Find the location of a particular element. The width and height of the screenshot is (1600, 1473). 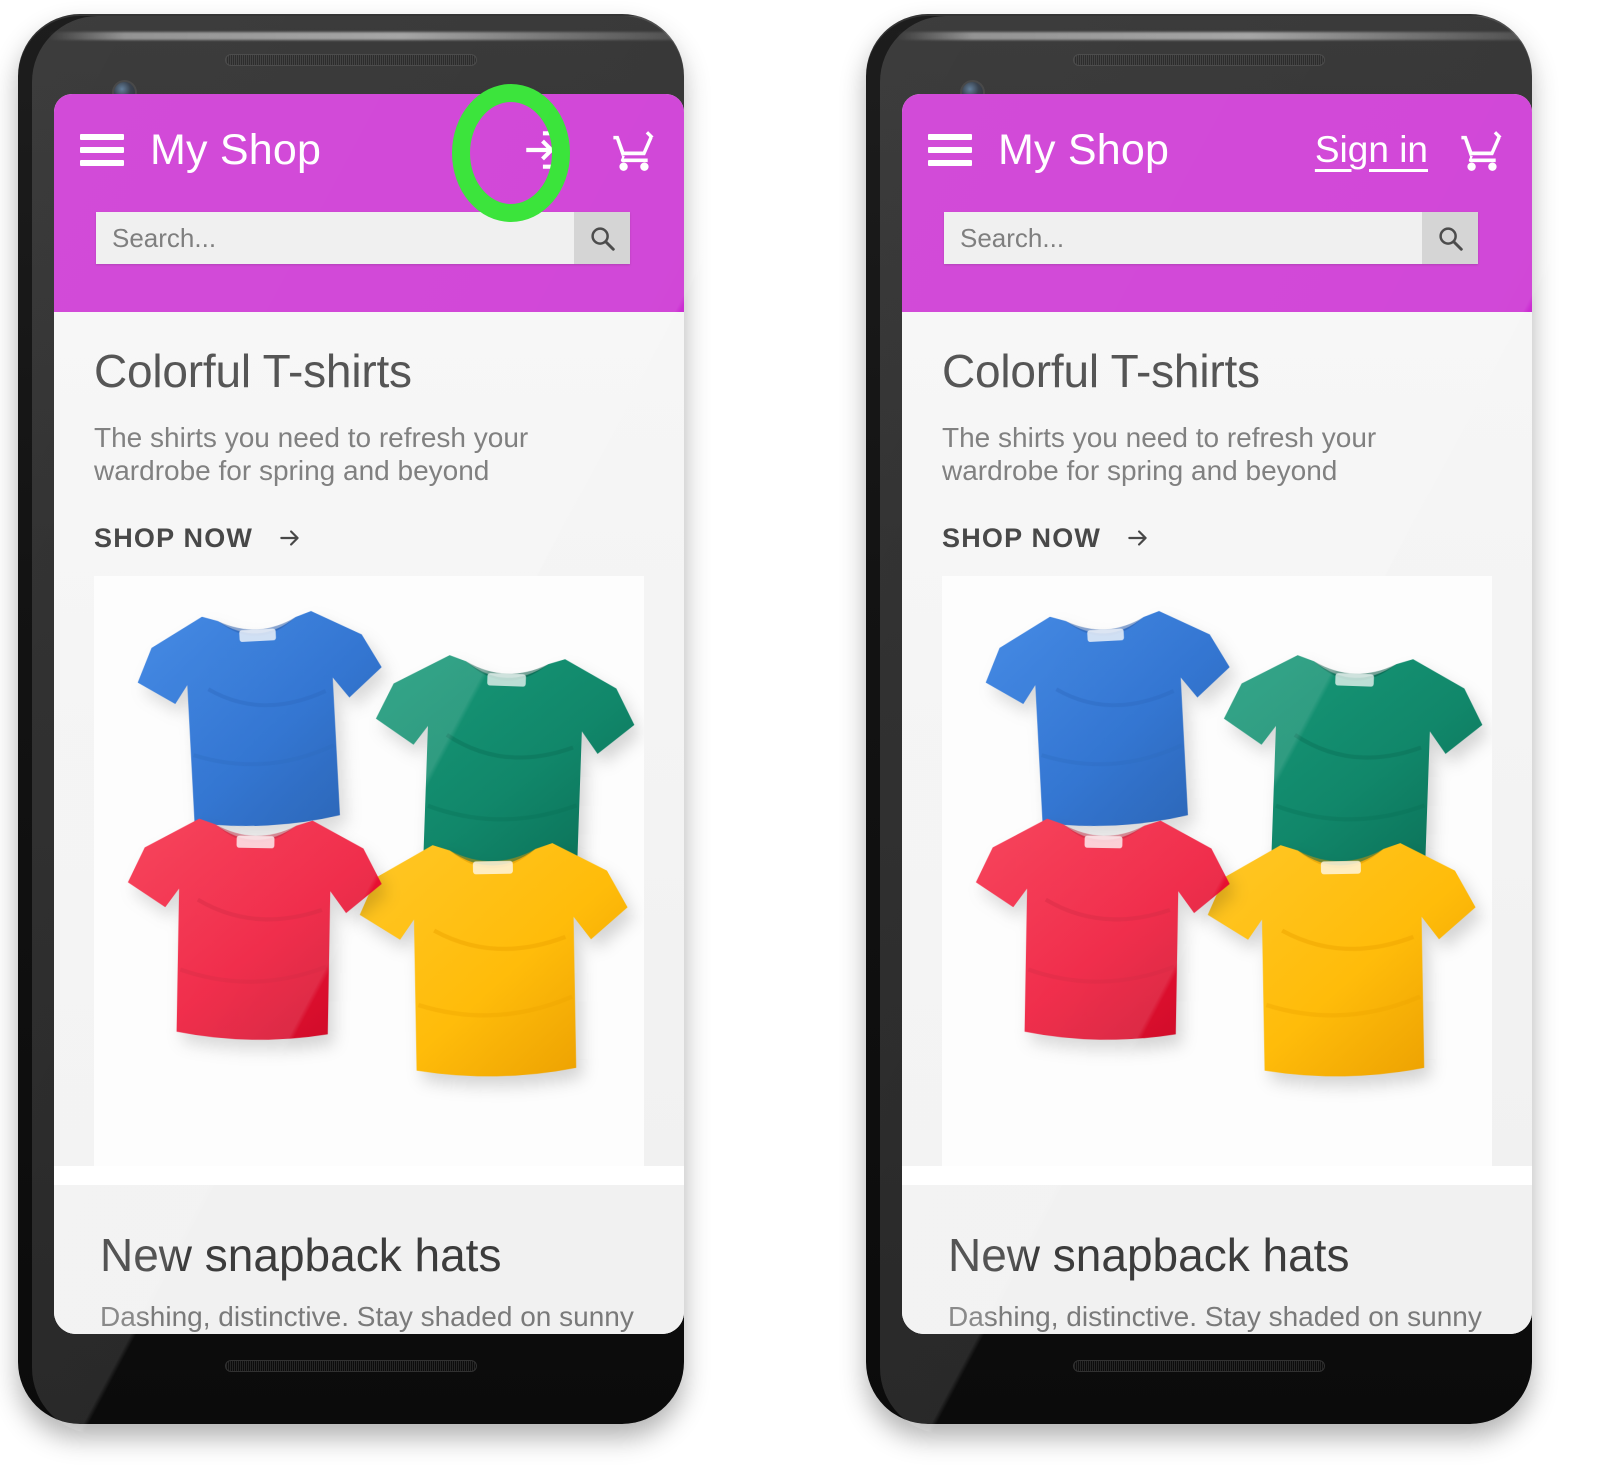

sign-in-label: Sign in is located at coordinates (1371, 149).